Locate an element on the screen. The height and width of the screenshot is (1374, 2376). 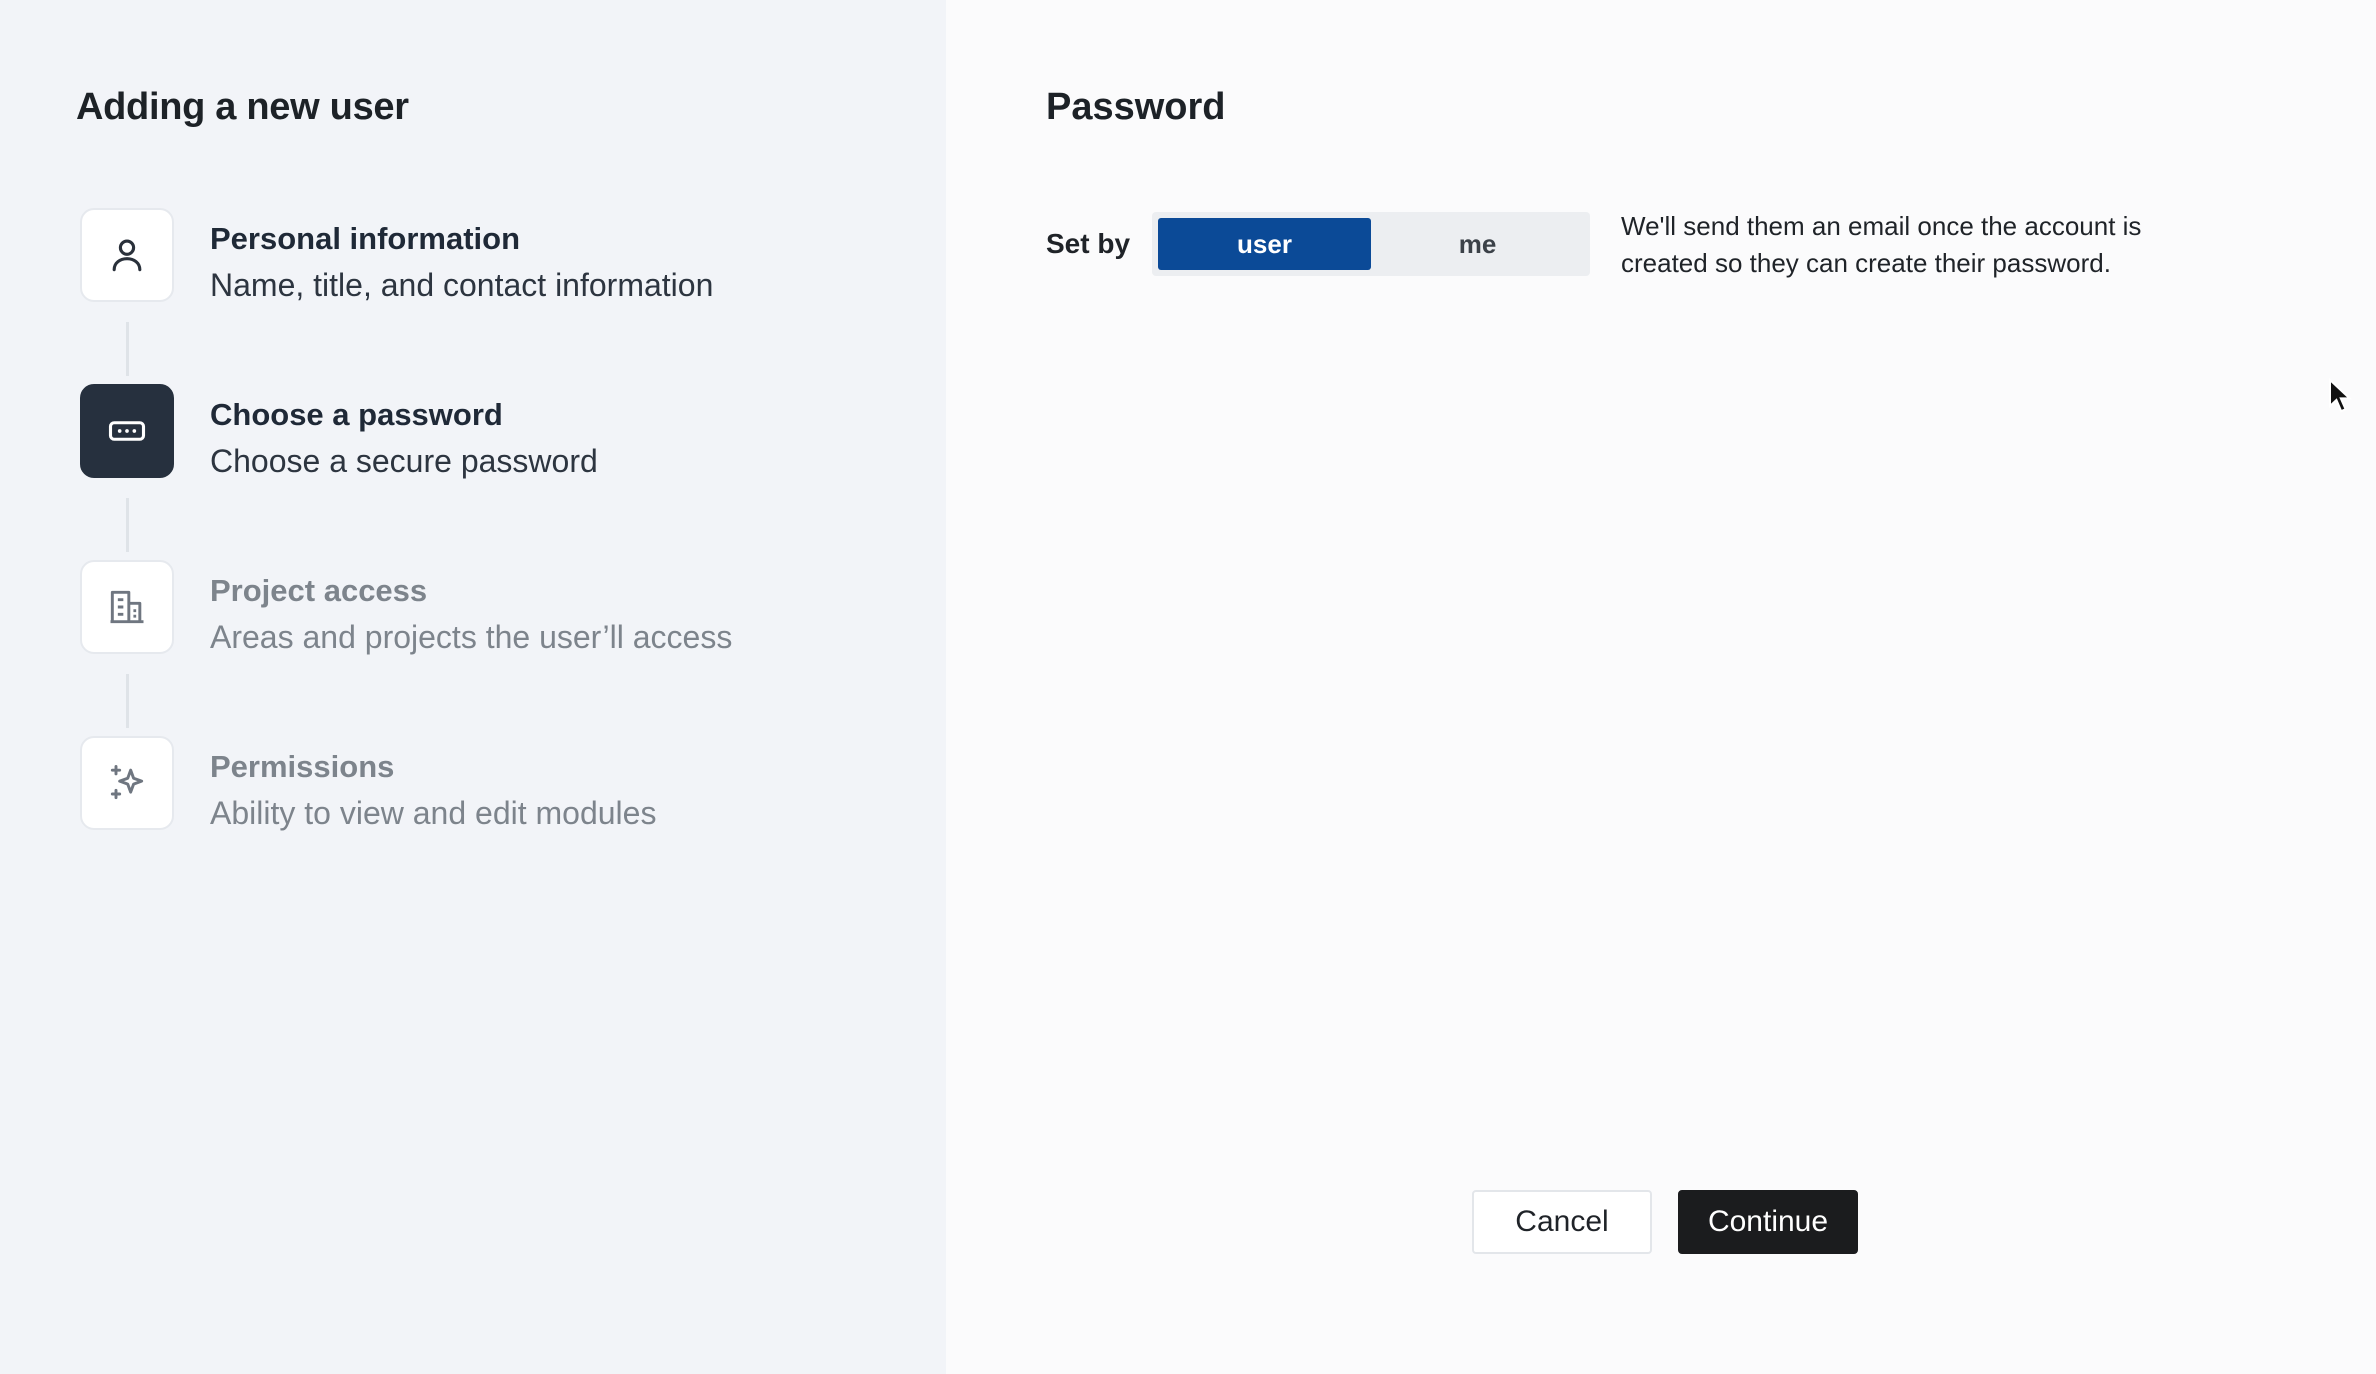
step-title: Project access is located at coordinates (319, 590).